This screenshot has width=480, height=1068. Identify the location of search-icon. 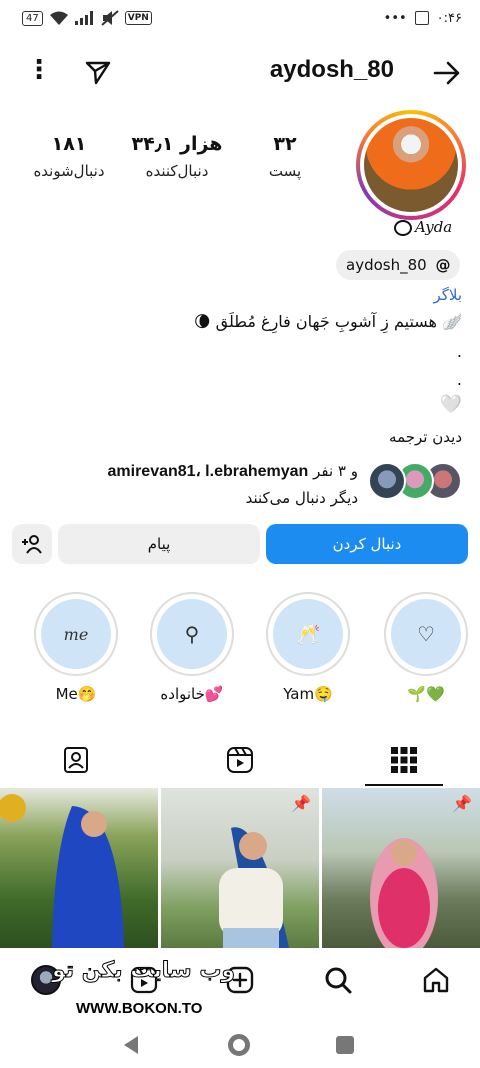
(338, 980).